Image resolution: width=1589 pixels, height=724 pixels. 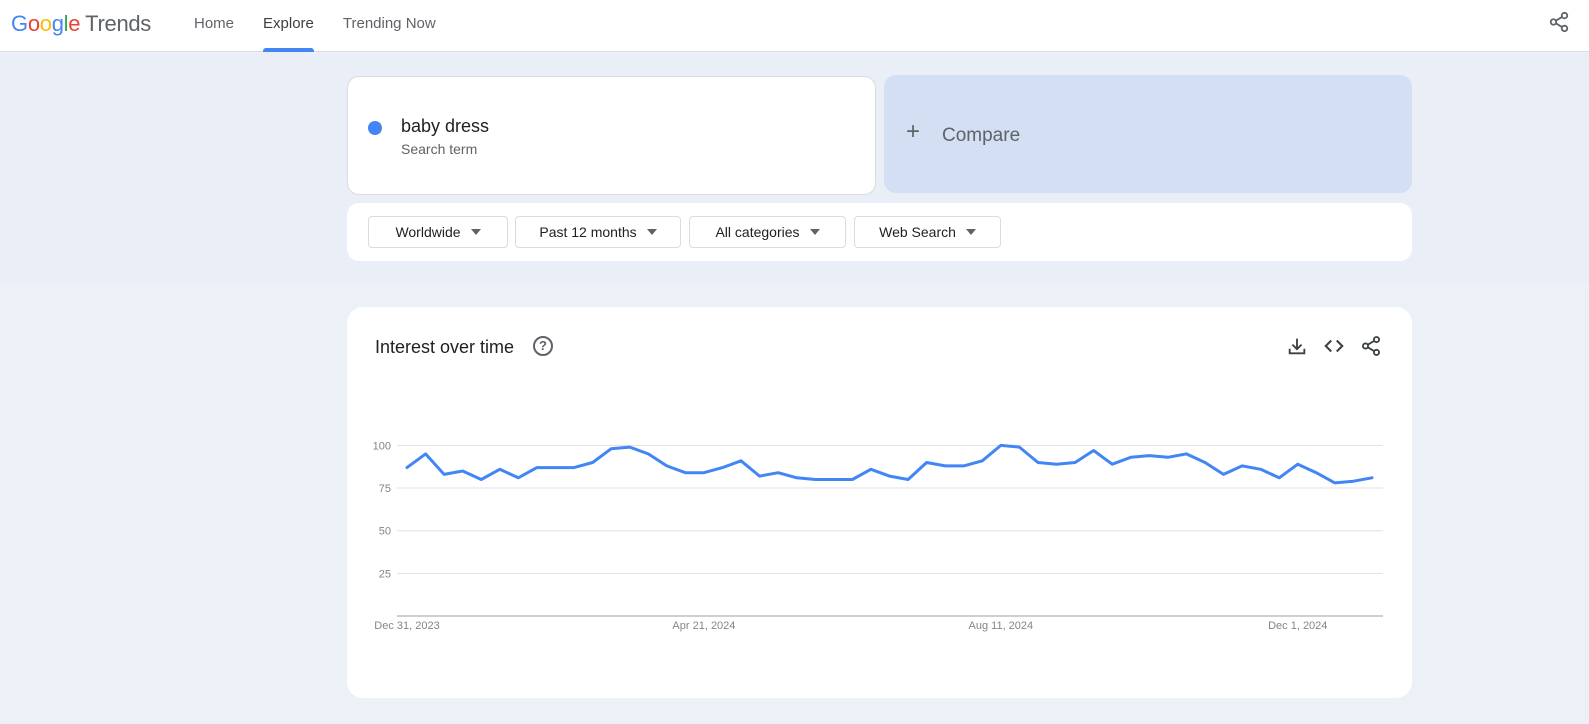 What do you see at coordinates (913, 131) in the screenshot?
I see `plus-icon: +` at bounding box center [913, 131].